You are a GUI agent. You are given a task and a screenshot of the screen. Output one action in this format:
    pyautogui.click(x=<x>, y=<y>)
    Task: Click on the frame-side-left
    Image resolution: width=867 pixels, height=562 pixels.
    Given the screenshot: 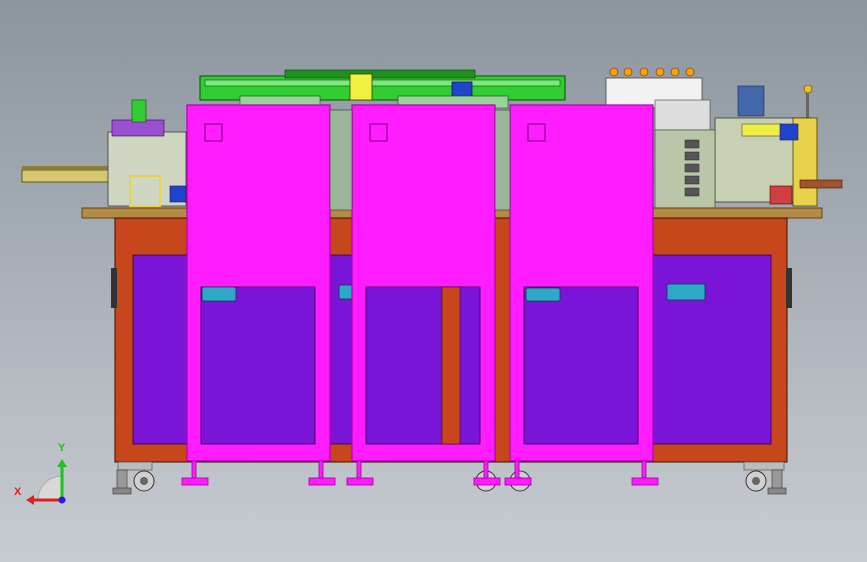 What is the action you would take?
    pyautogui.click(x=114, y=288)
    